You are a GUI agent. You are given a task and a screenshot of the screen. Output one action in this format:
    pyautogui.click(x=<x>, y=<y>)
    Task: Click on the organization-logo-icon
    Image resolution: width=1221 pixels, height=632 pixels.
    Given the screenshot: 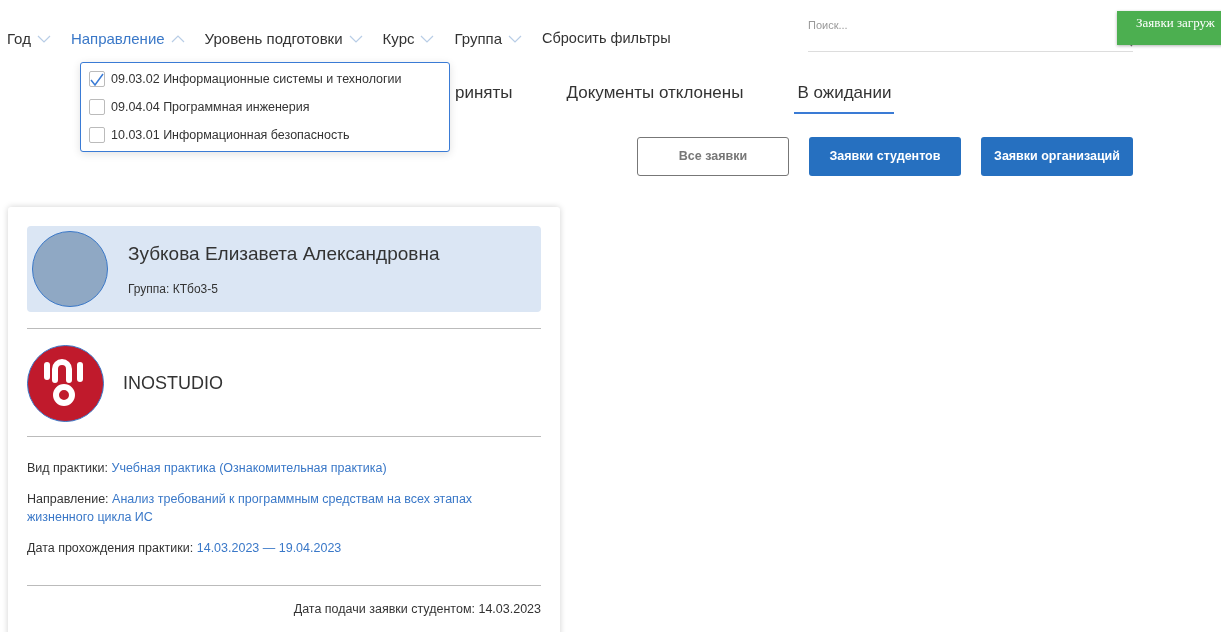 What is the action you would take?
    pyautogui.click(x=65, y=383)
    